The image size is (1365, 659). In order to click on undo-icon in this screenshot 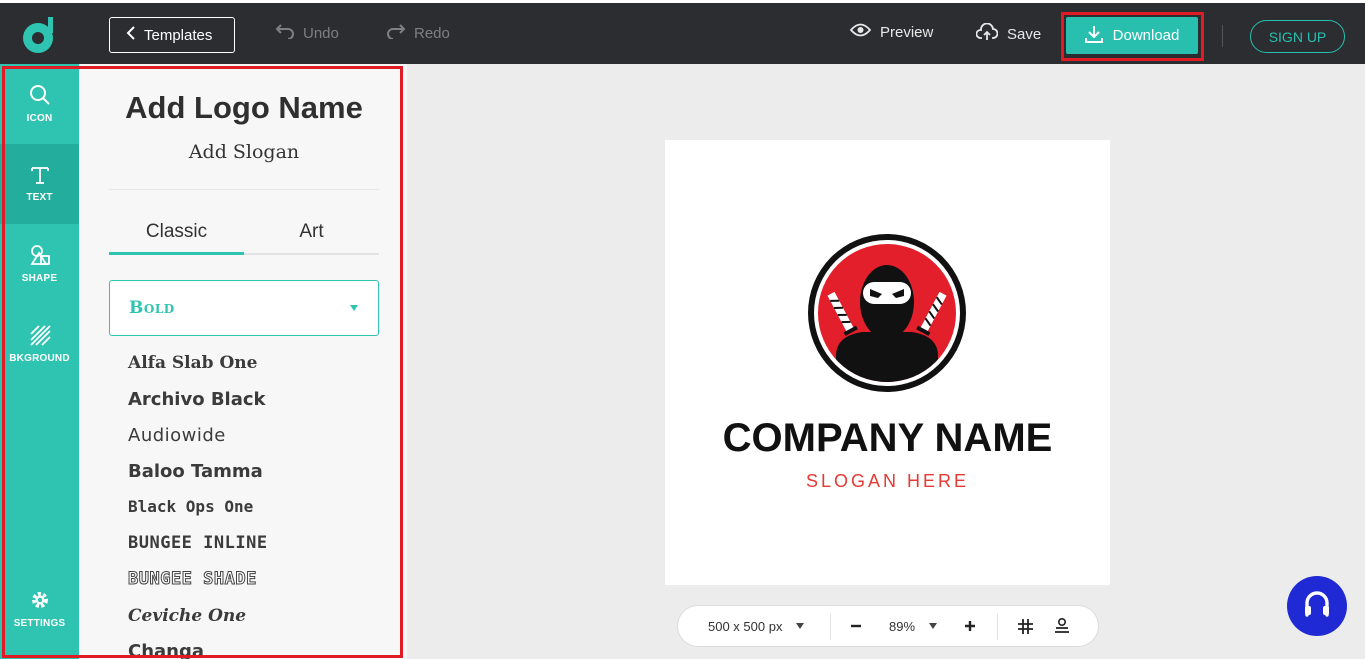, I will do `click(285, 33)`.